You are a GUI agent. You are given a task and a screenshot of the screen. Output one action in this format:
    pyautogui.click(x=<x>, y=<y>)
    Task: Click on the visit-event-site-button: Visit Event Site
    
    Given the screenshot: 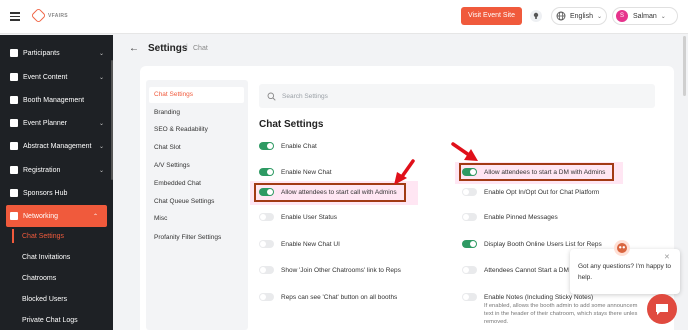 What is the action you would take?
    pyautogui.click(x=491, y=16)
    